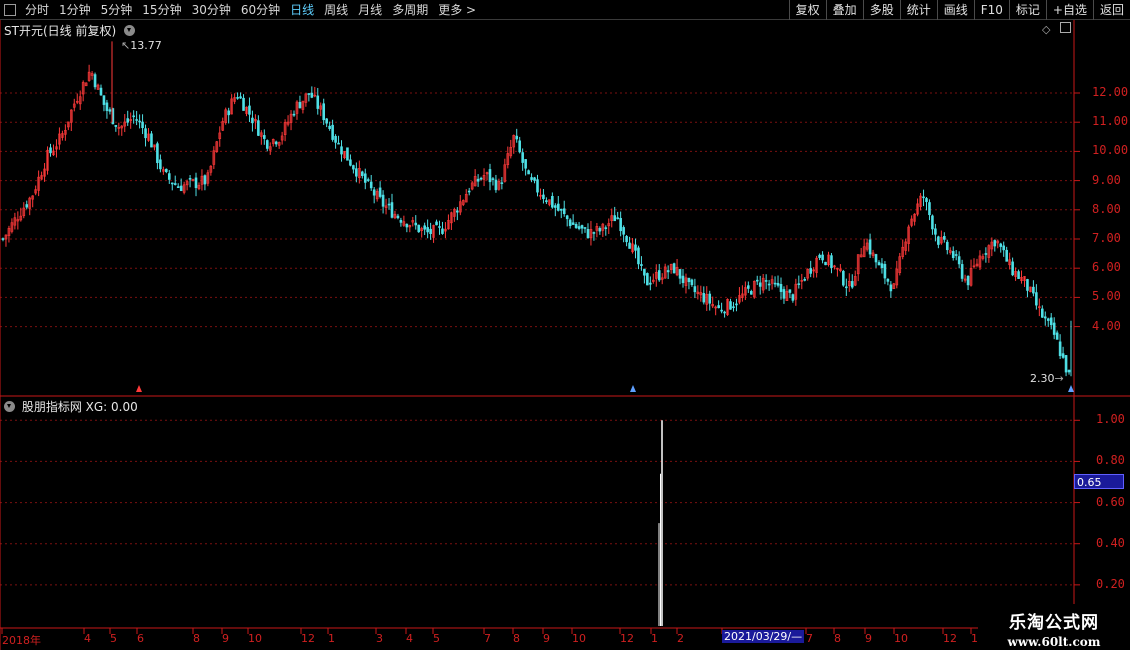 This screenshot has height=650, width=1130. Describe the element at coordinates (868, 638) in the screenshot. I see `date-tick-label: 9` at that location.